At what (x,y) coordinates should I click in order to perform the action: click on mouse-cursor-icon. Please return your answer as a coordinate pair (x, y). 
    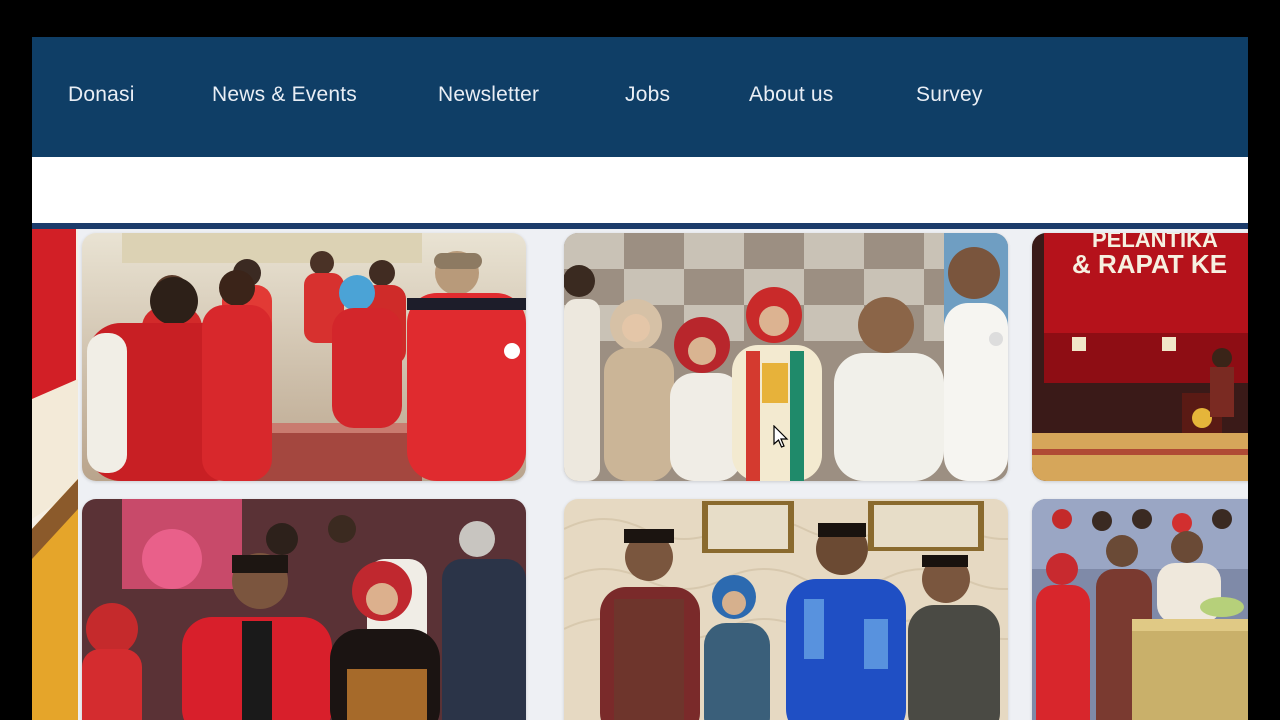
    Looking at the image, I should click on (781, 436).